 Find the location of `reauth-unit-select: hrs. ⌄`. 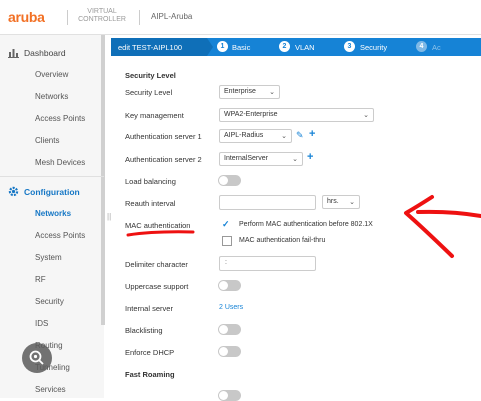

reauth-unit-select: hrs. ⌄ is located at coordinates (341, 202).